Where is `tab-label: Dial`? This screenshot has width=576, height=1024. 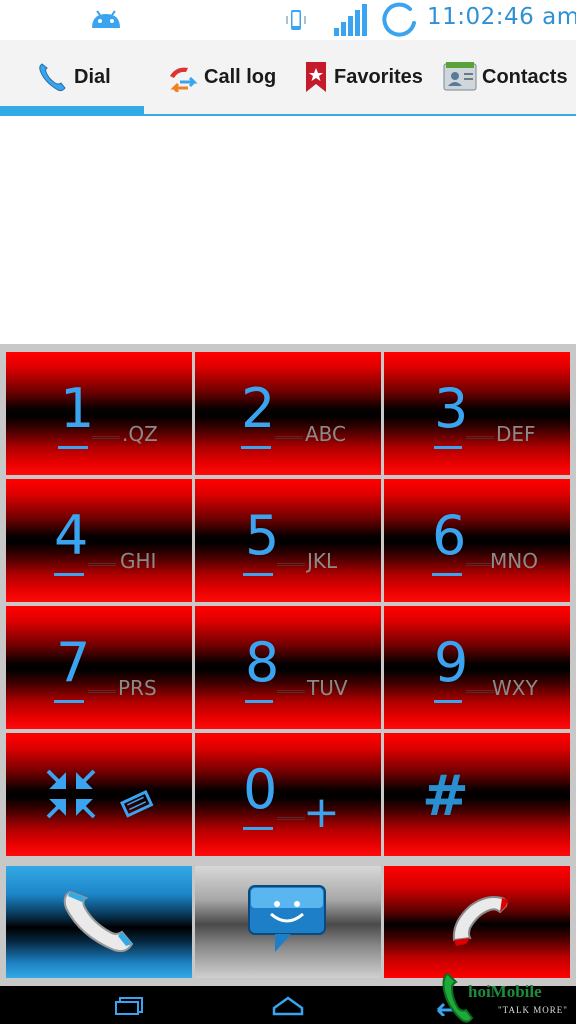 tab-label: Dial is located at coordinates (92, 76).